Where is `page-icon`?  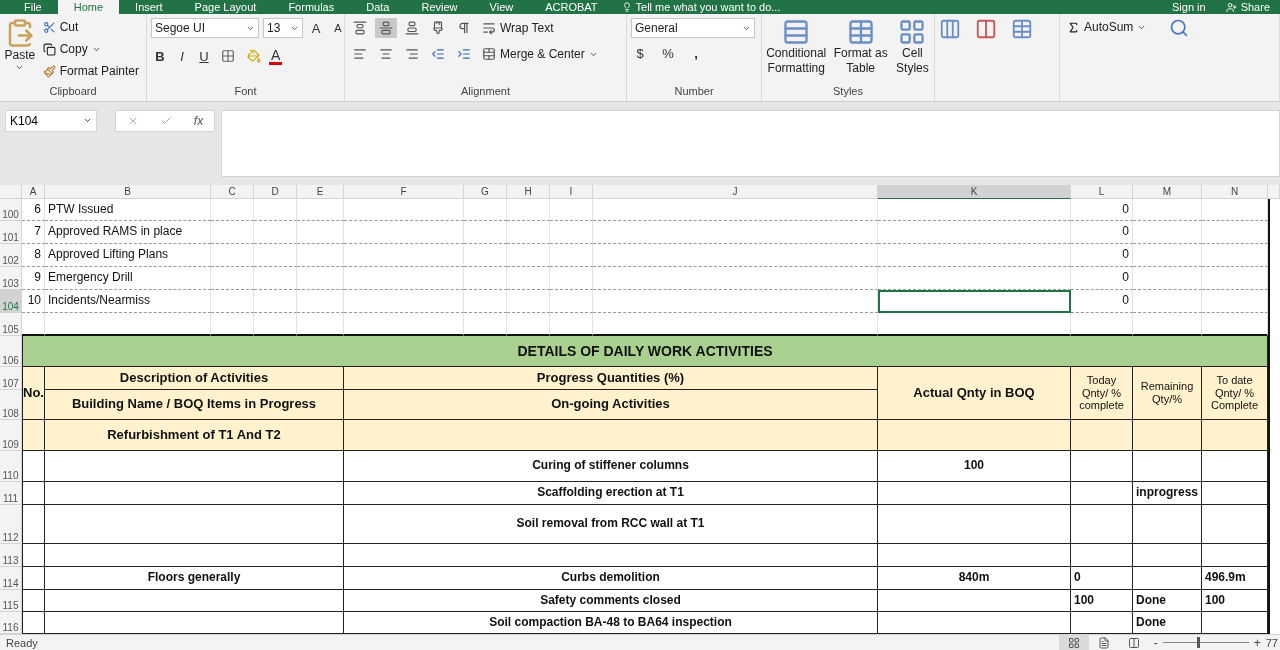
page-icon is located at coordinates (1103, 642).